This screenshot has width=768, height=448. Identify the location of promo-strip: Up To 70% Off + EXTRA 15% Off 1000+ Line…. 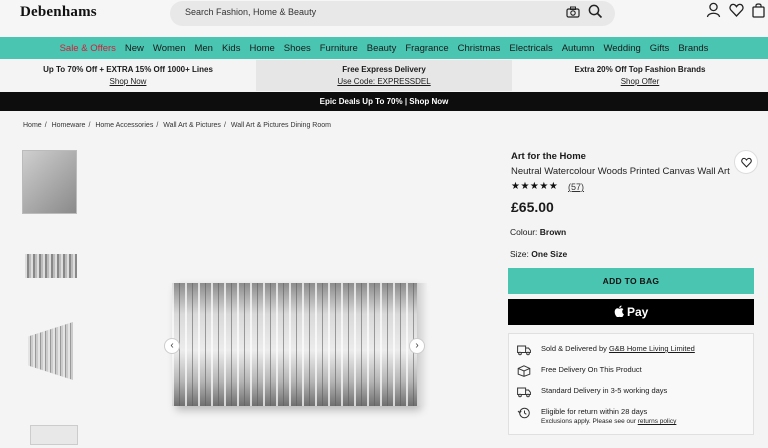
(384, 75).